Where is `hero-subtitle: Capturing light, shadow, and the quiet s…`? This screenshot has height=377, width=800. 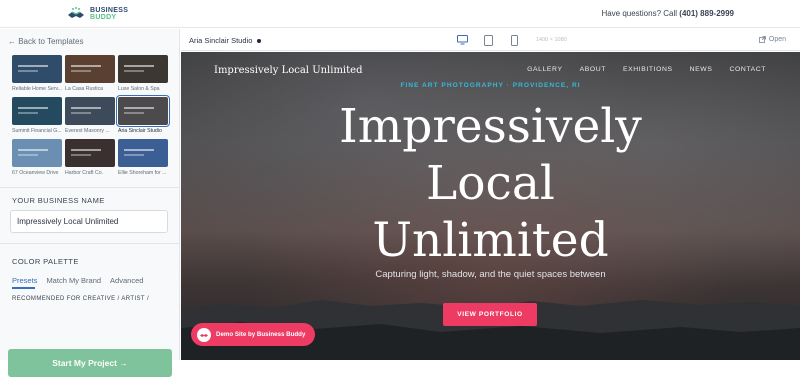
hero-subtitle: Capturing light, shadow, and the quiet s… is located at coordinates (490, 274).